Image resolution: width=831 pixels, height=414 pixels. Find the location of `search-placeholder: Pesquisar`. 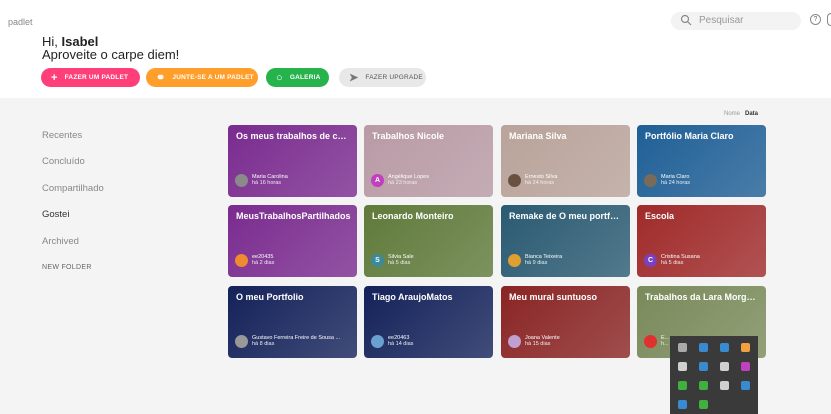

search-placeholder: Pesquisar is located at coordinates (721, 20).